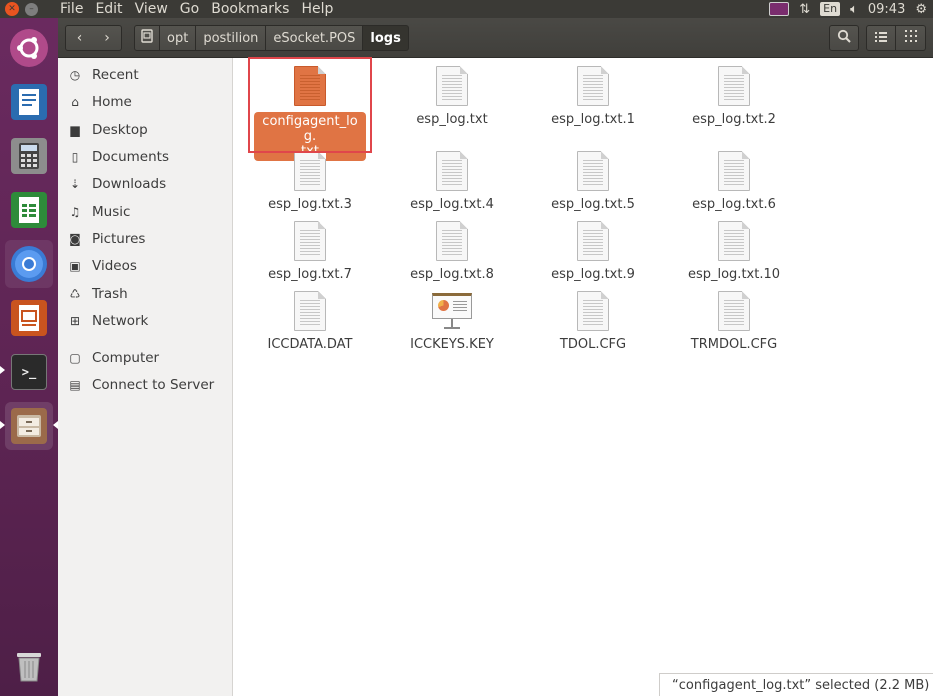 The width and height of the screenshot is (933, 696). I want to click on sidebar-item-label: Network, so click(120, 321).